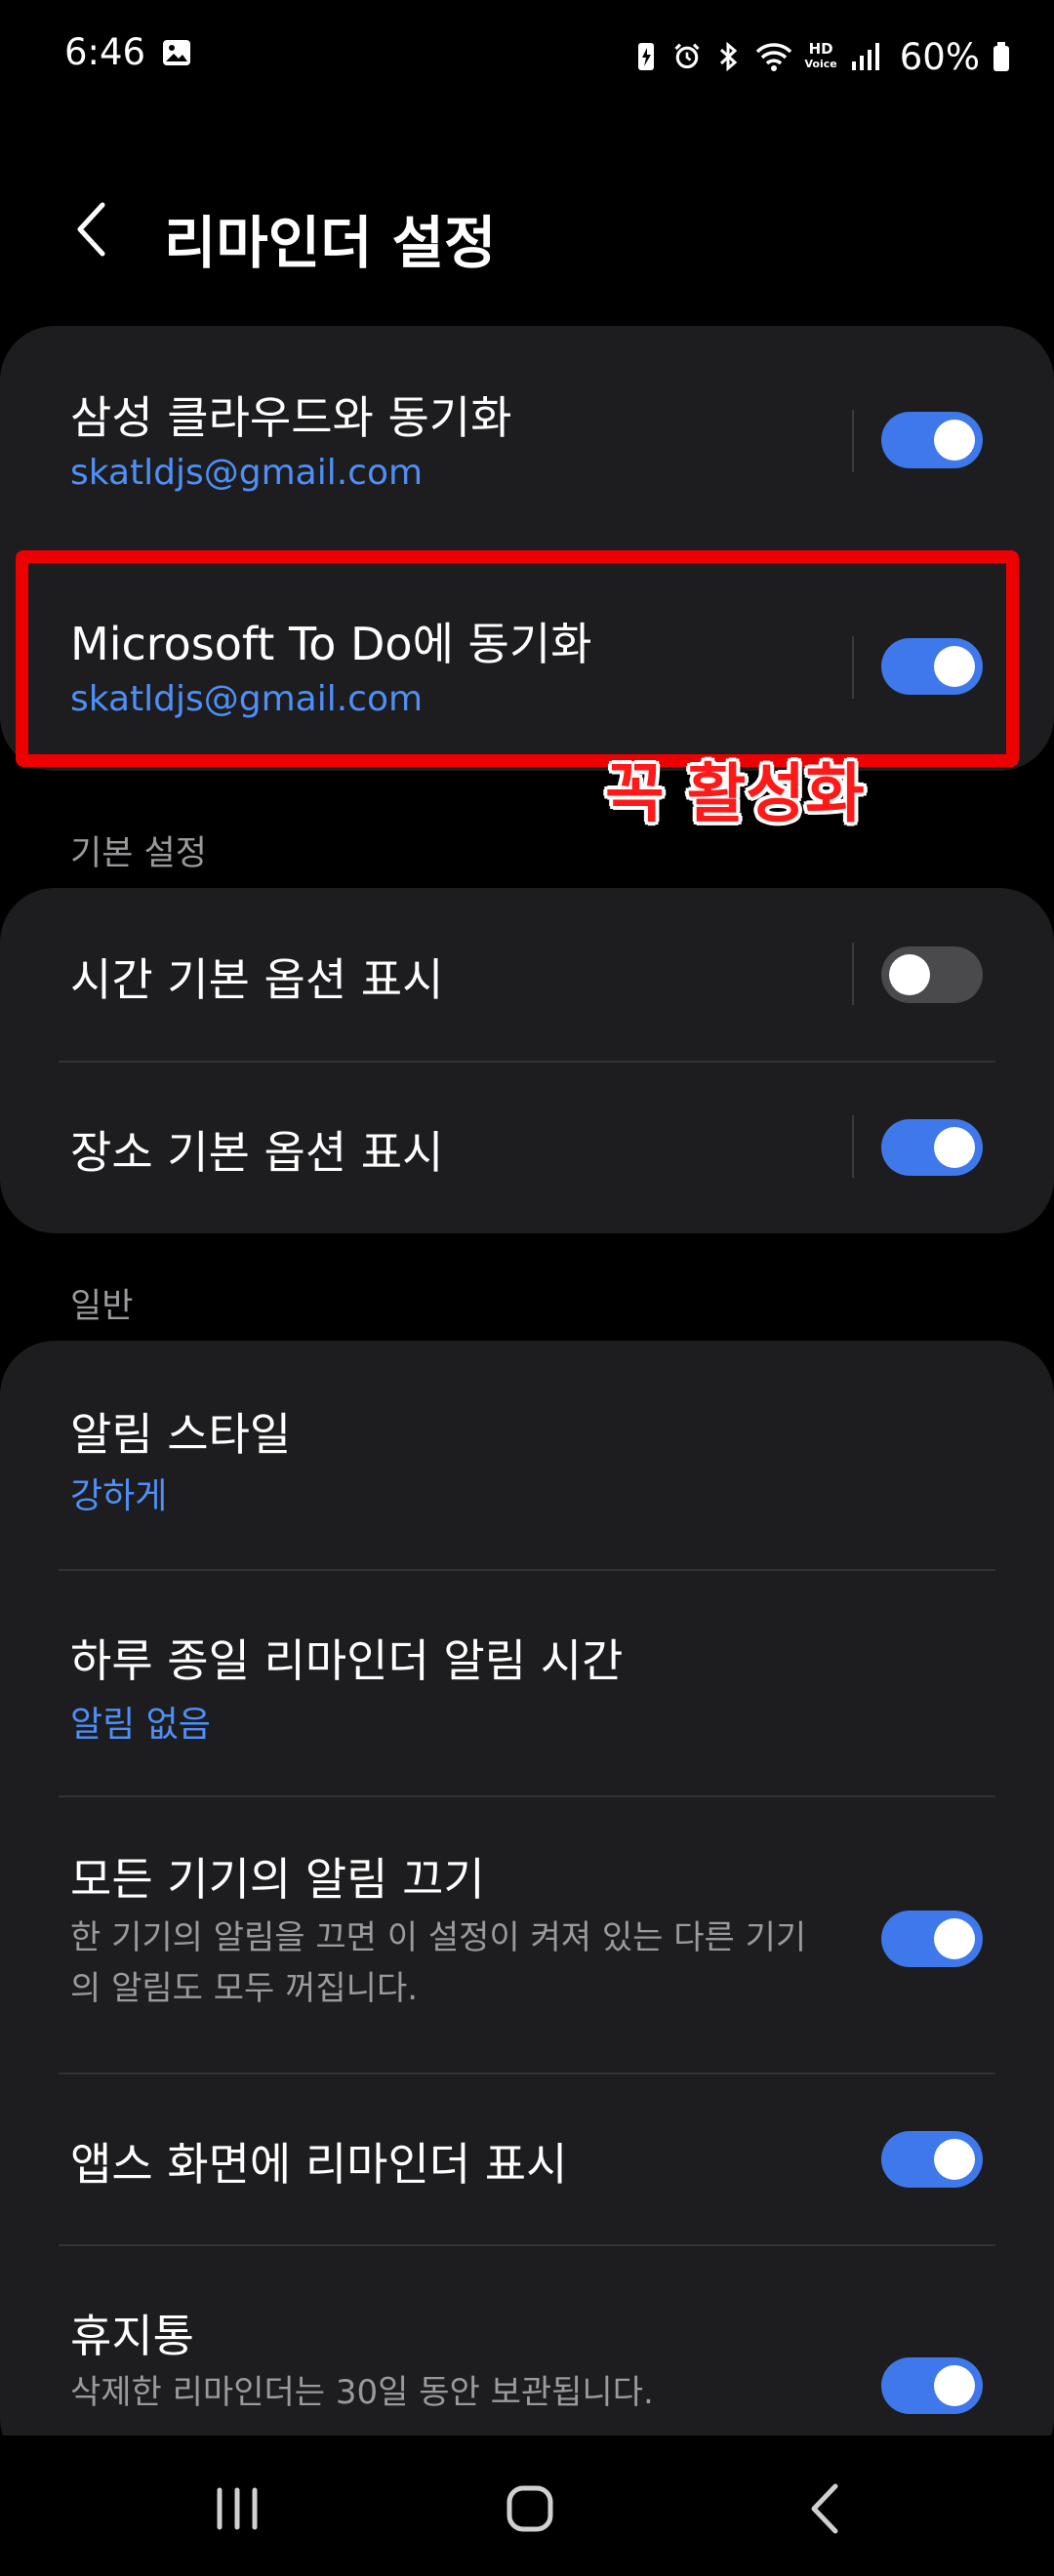  Describe the element at coordinates (645, 56) in the screenshot. I see `battery-saver-icon` at that location.